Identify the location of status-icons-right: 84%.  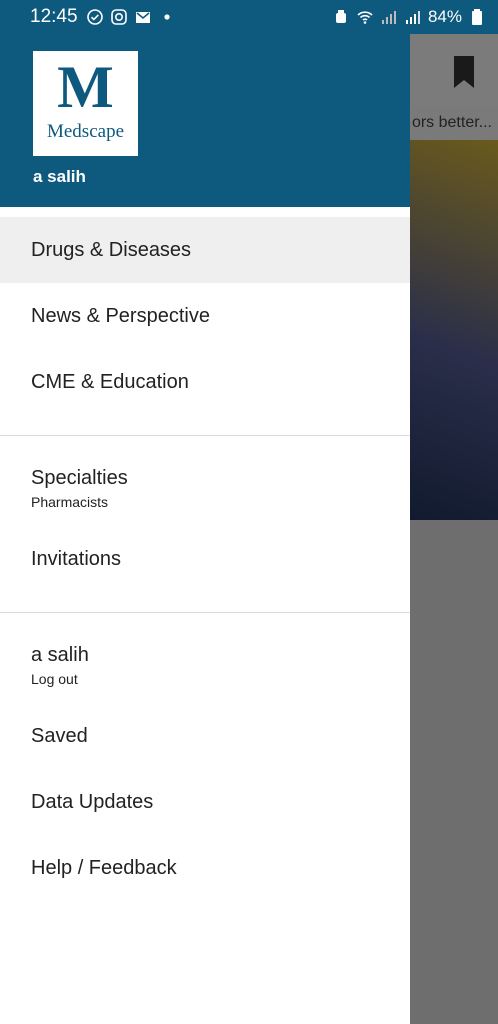
(409, 17).